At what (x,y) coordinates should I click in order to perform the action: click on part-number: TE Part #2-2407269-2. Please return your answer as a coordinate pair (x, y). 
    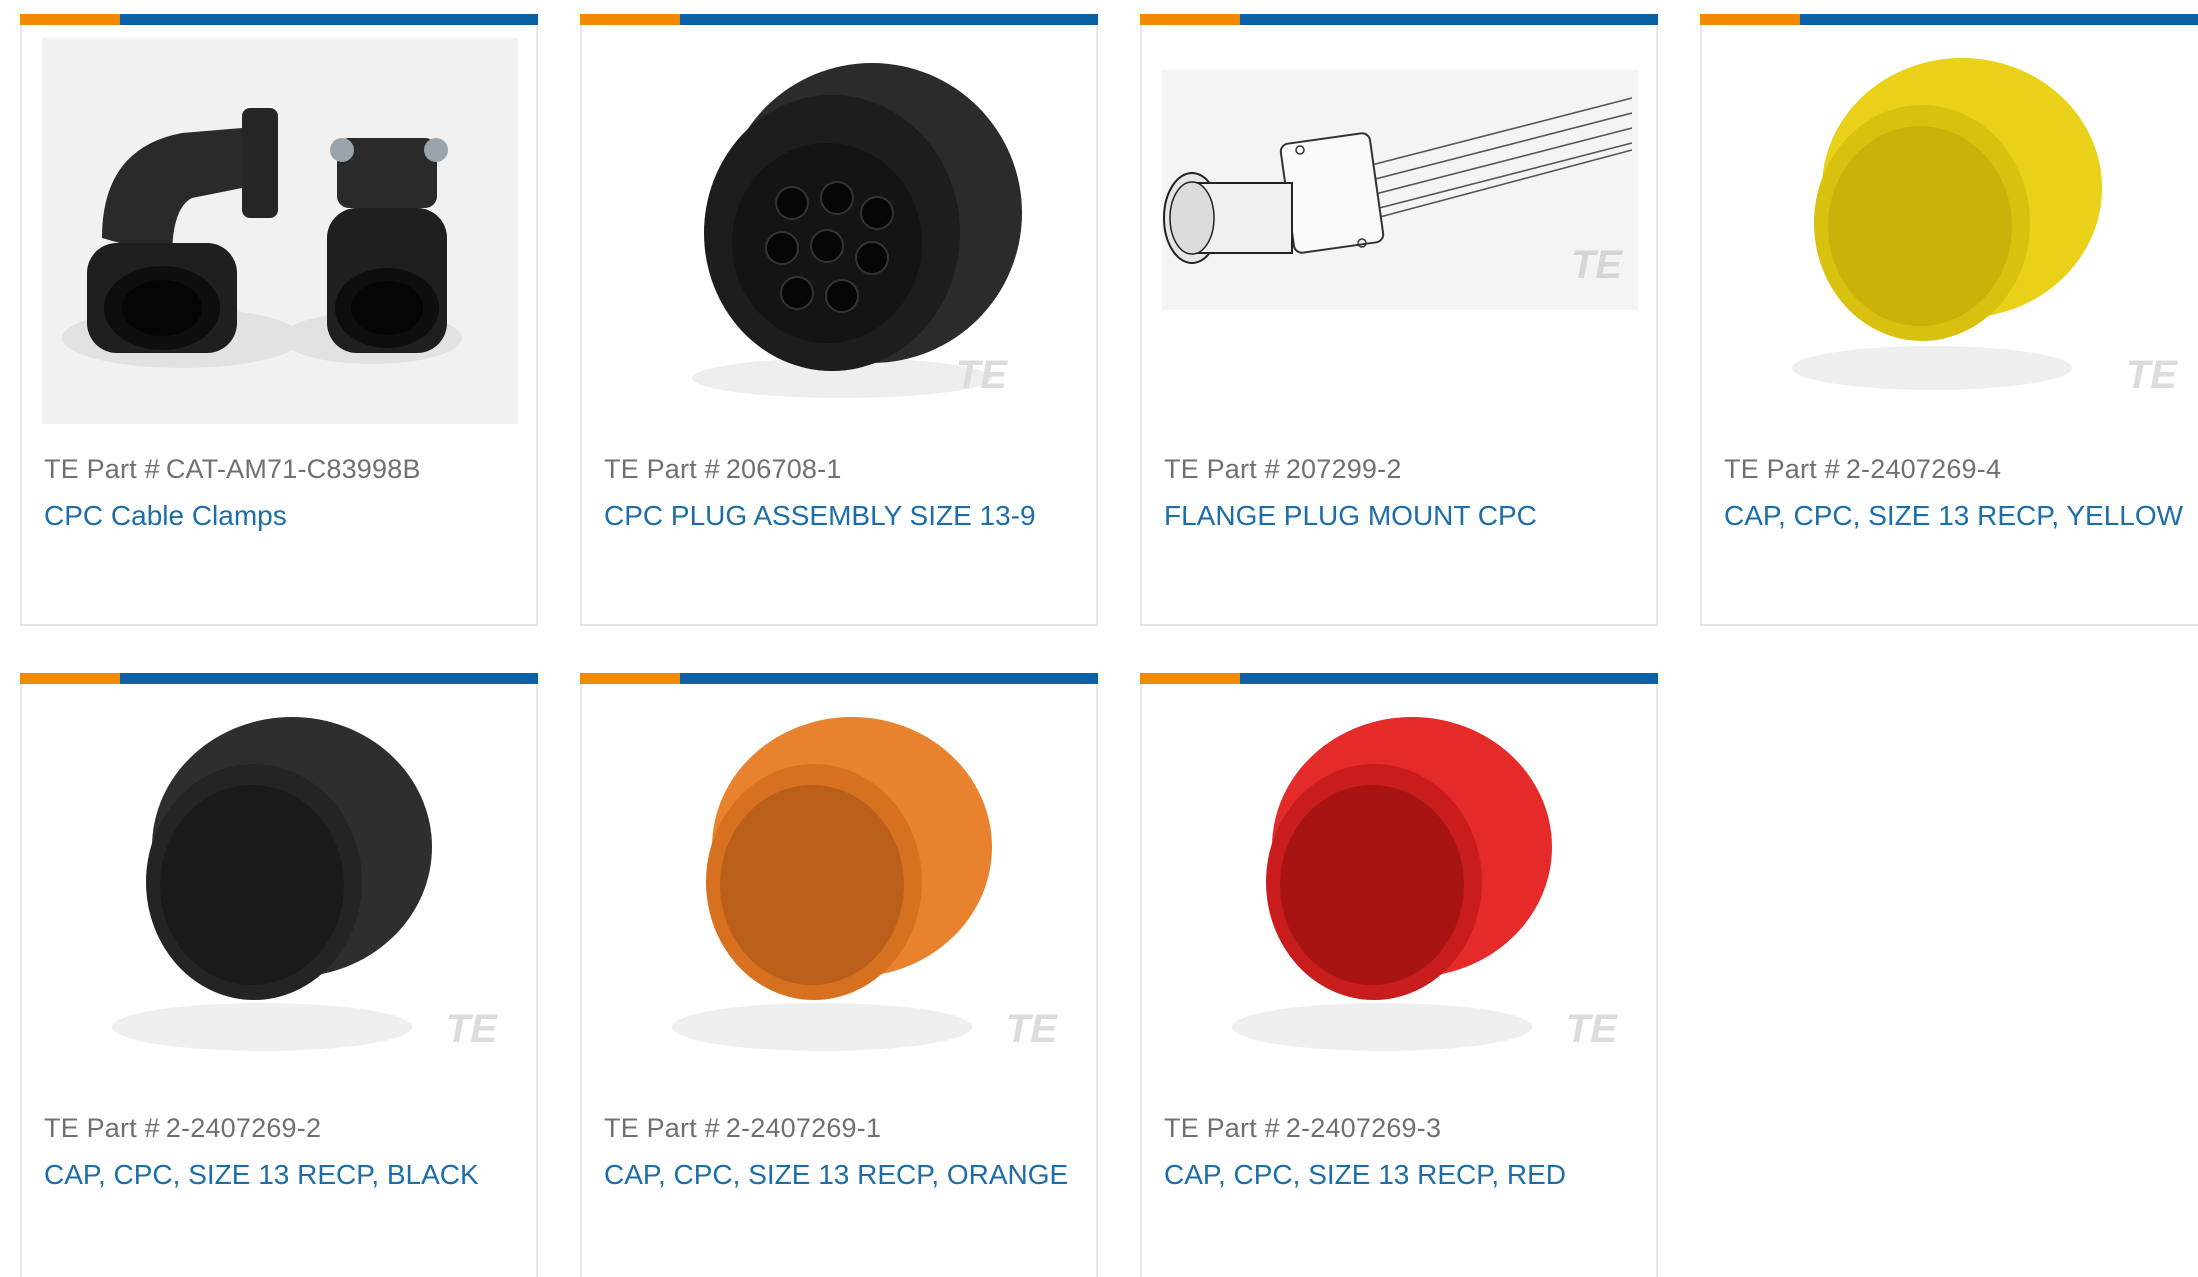
    Looking at the image, I should click on (182, 1128).